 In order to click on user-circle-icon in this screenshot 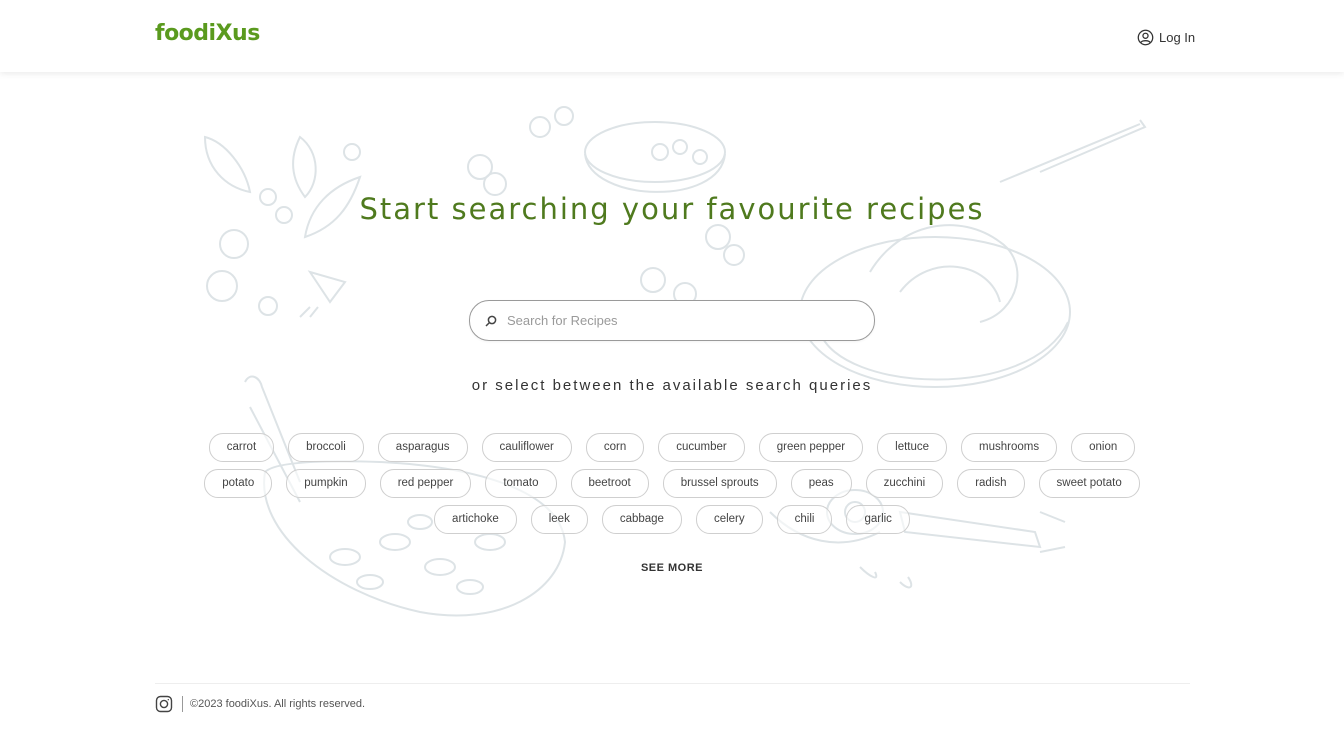, I will do `click(1145, 37)`.